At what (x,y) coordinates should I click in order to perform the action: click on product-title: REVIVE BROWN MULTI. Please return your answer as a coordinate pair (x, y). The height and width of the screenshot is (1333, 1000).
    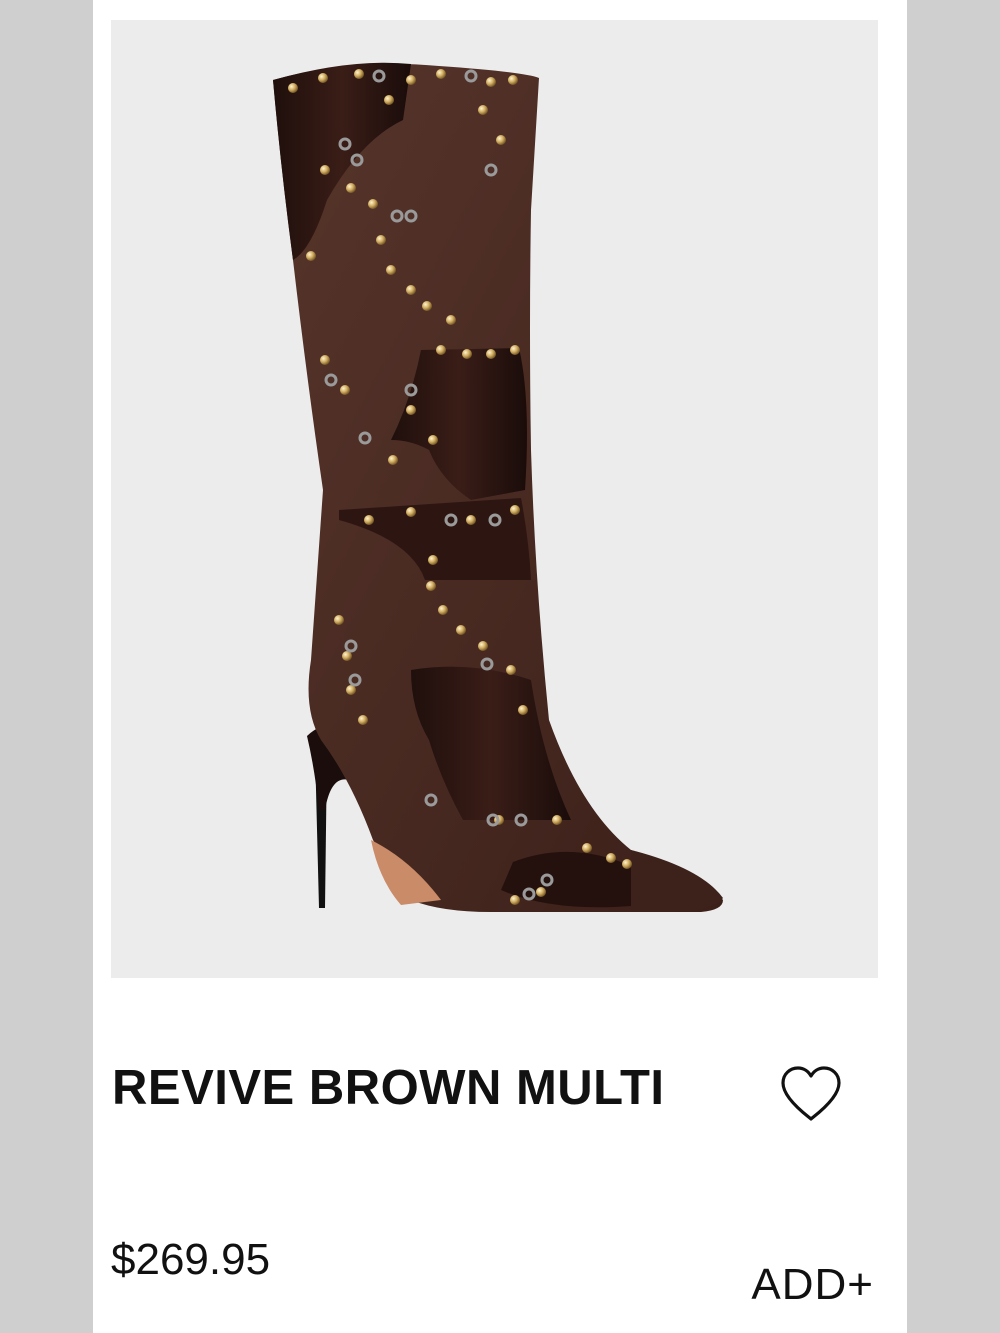
    Looking at the image, I should click on (388, 1088).